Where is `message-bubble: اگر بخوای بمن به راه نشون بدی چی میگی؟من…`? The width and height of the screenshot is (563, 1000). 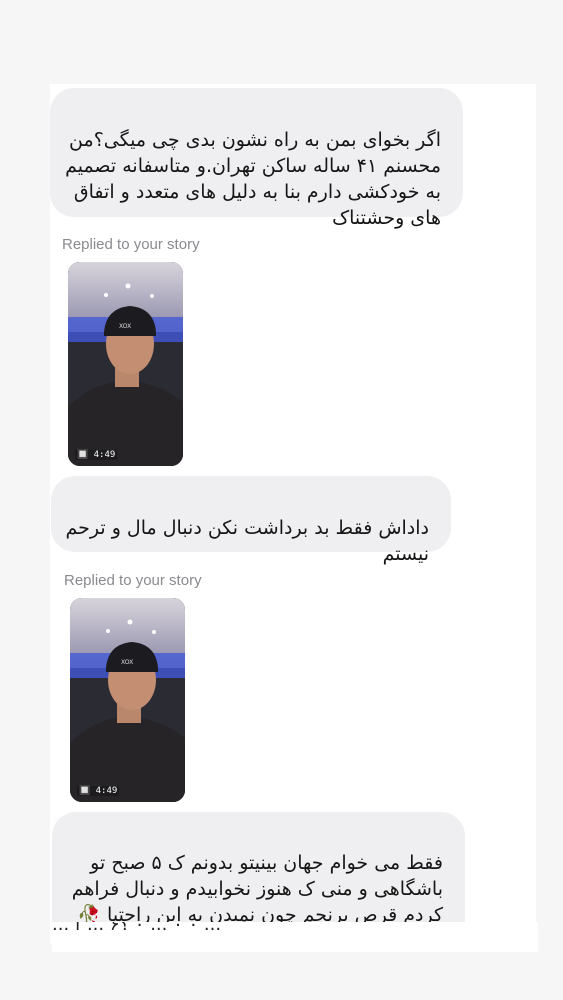
message-bubble: اگر بخوای بمن به راه نشون بدی چی میگی؟من… is located at coordinates (256, 158).